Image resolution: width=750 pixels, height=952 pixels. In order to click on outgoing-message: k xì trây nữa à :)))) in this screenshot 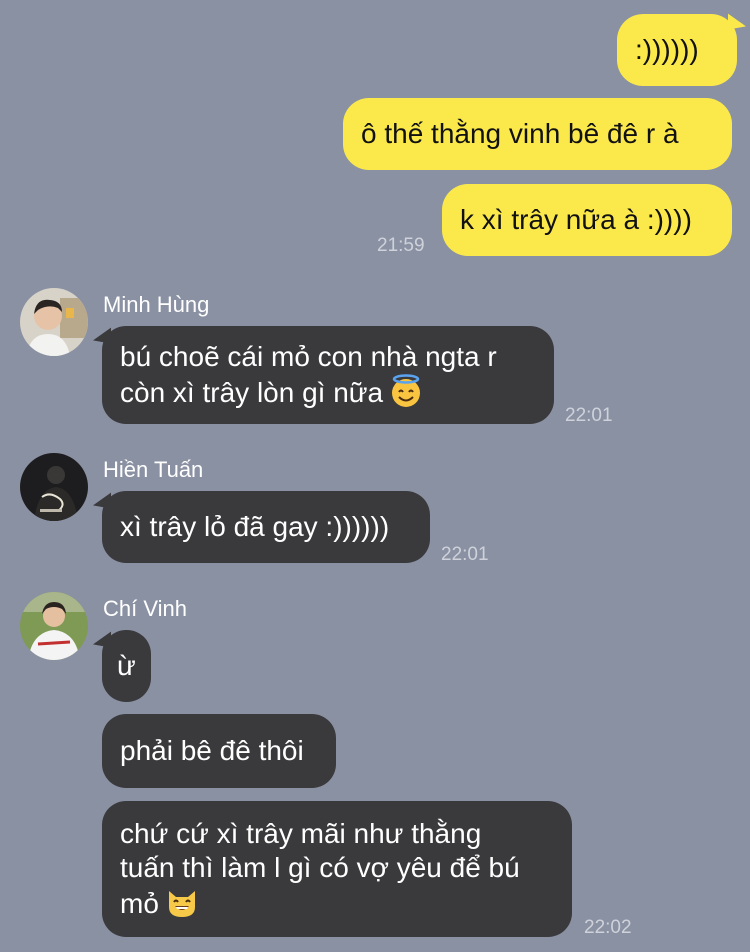, I will do `click(587, 220)`.